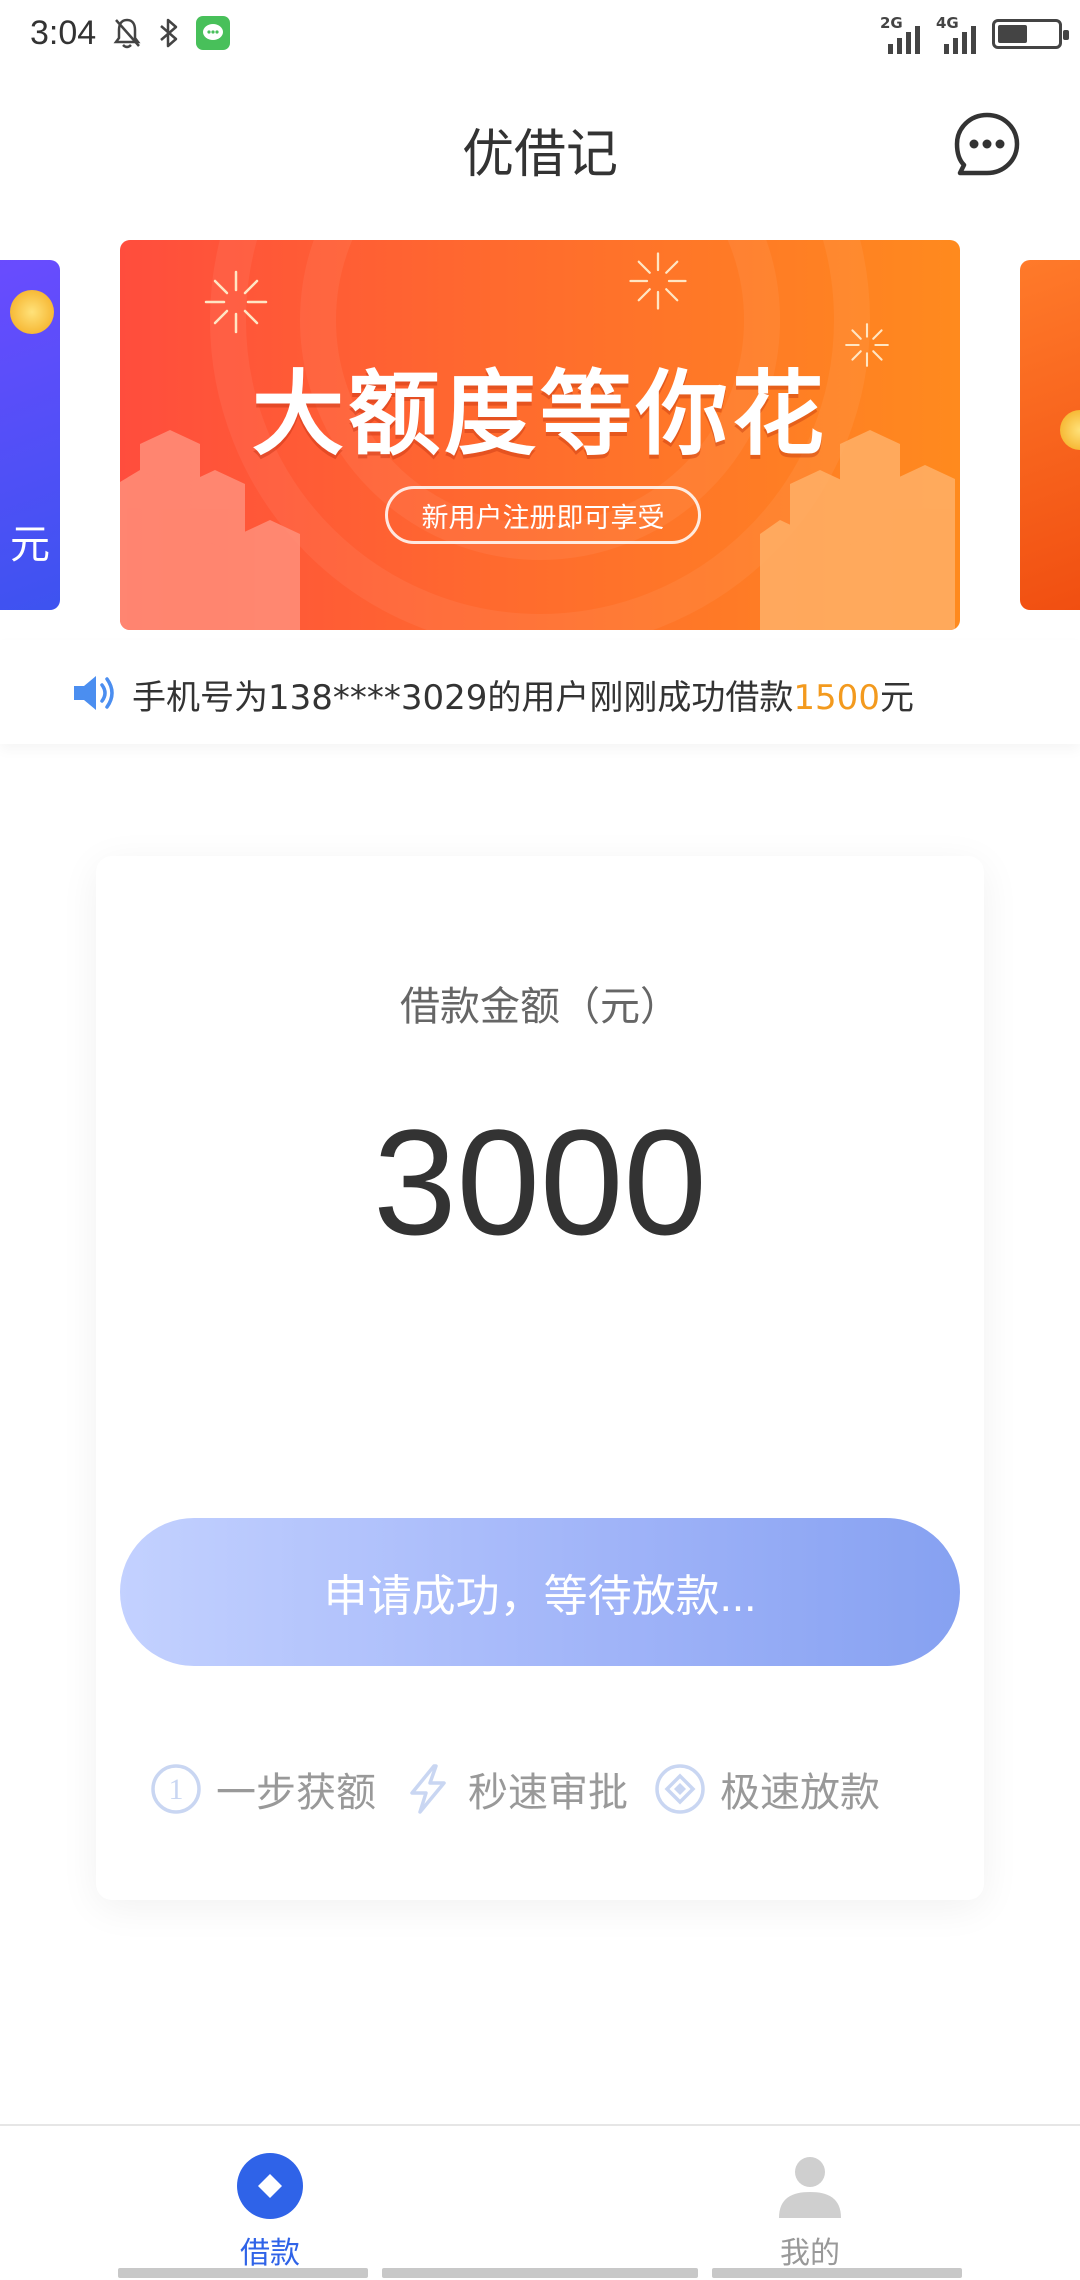  Describe the element at coordinates (428, 1789) in the screenshot. I see `lightning-icon` at that location.